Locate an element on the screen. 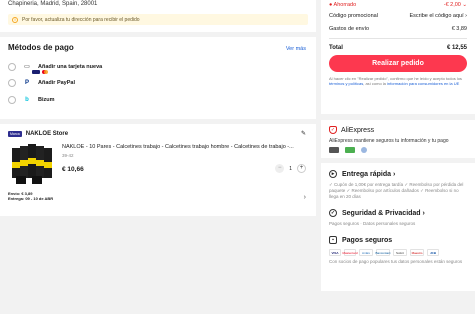 Image resolution: width=475 pixels, height=314 pixels. address-line: Chapineria, Madrid, Spain, 28001 is located at coordinates (53, 4).